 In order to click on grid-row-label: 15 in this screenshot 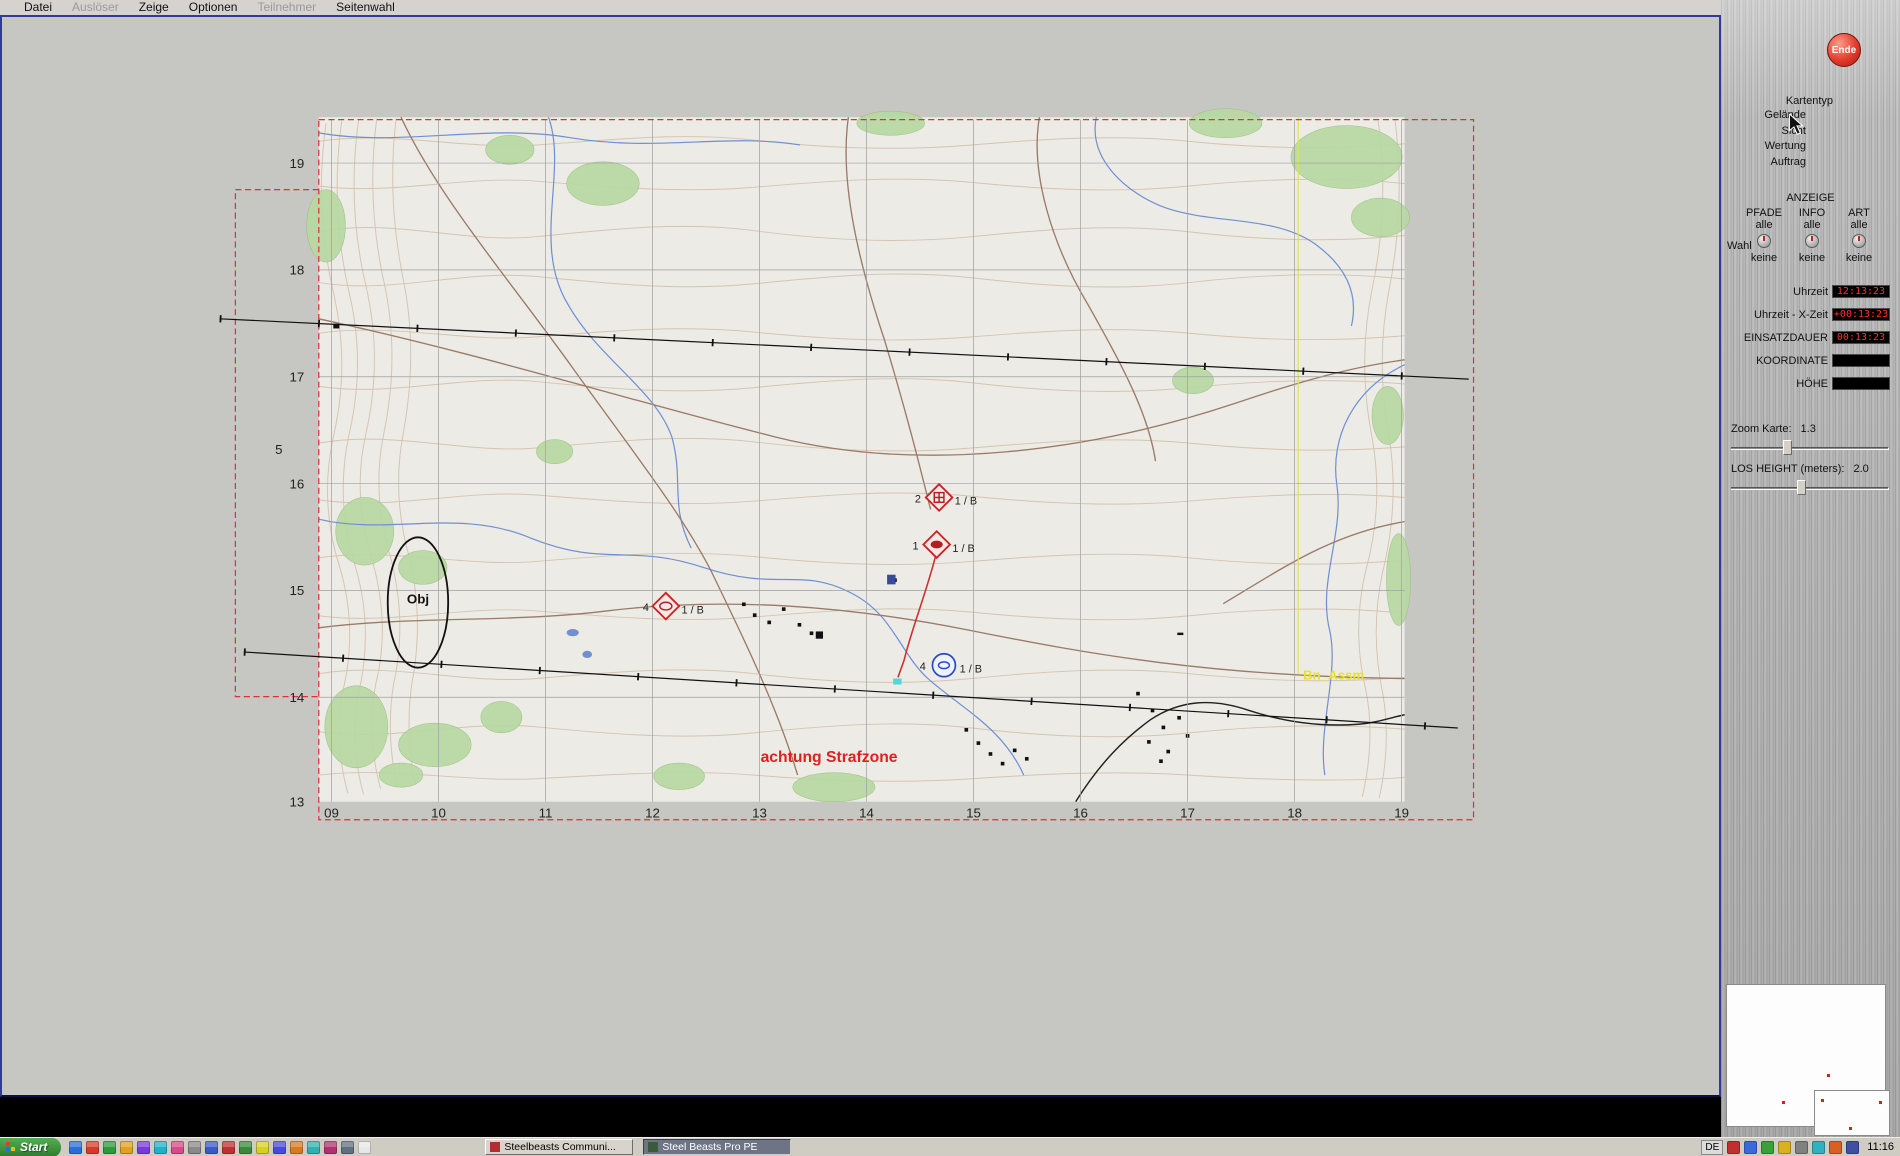, I will do `click(297, 590)`.